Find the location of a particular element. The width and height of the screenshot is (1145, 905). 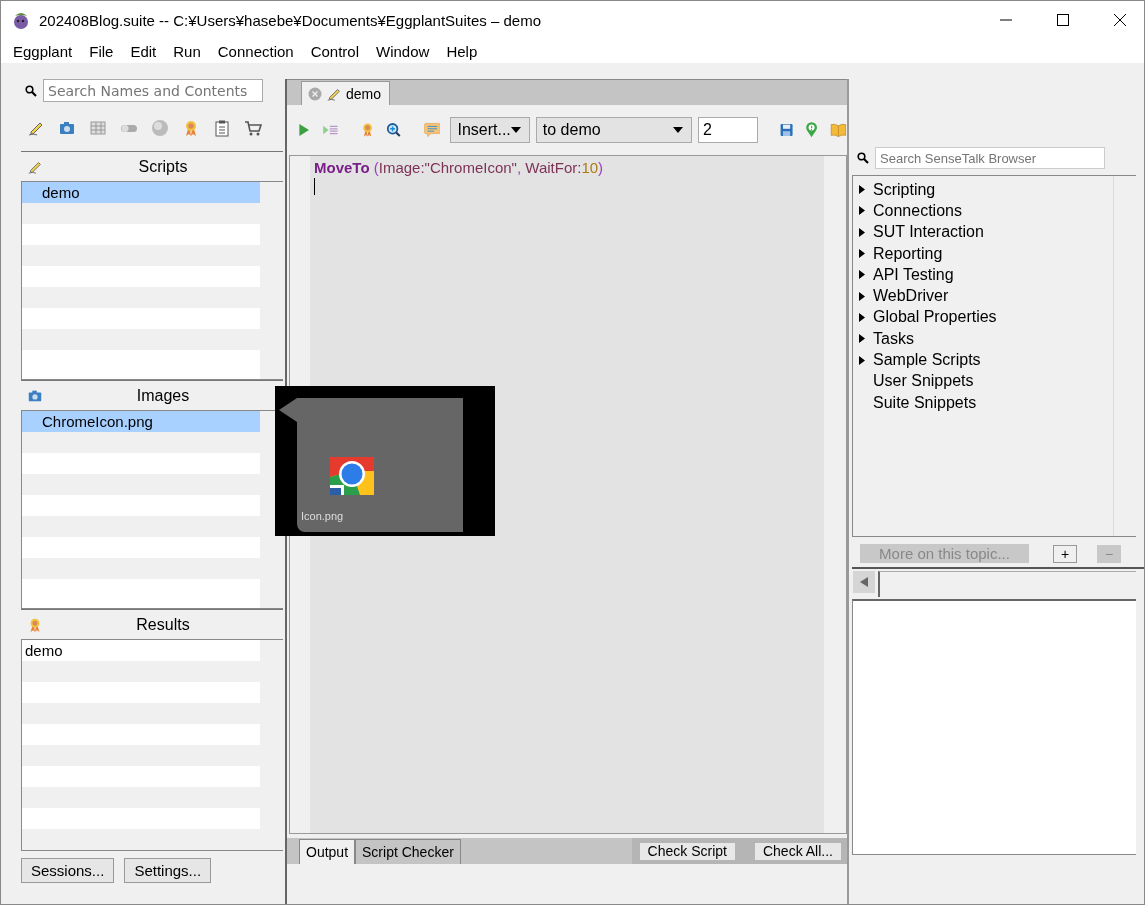

tree-item: WebDriver is located at coordinates (986, 296).